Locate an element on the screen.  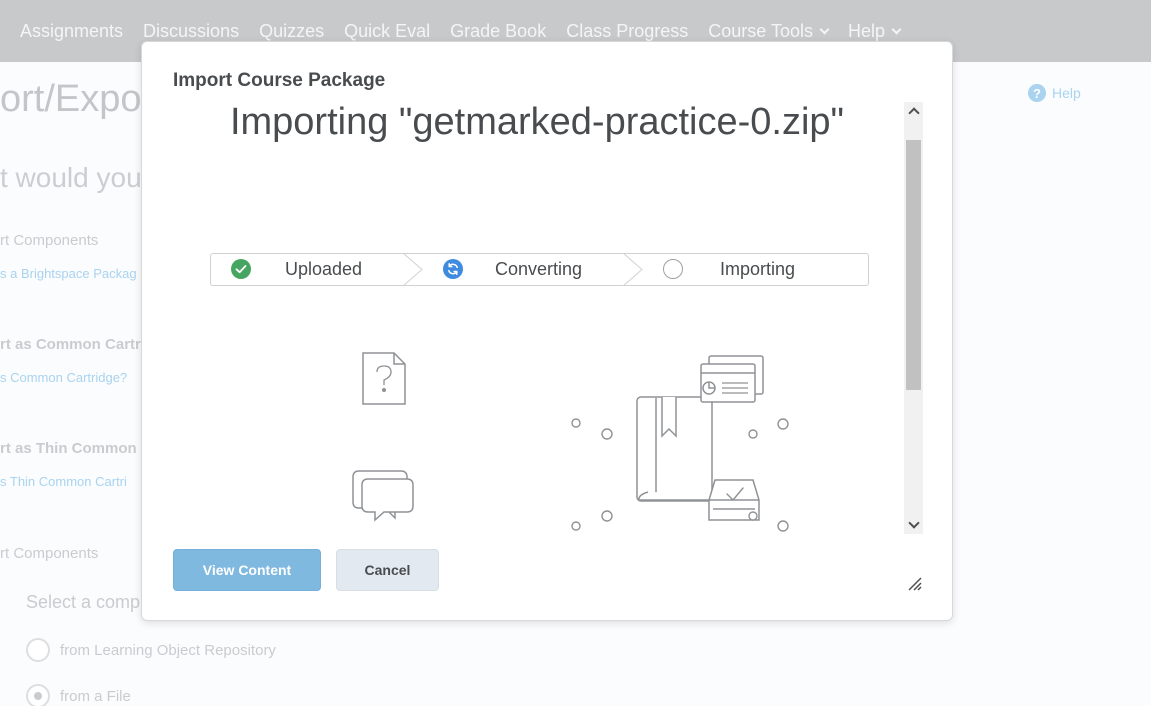
import-illustration is located at coordinates (570, 442).